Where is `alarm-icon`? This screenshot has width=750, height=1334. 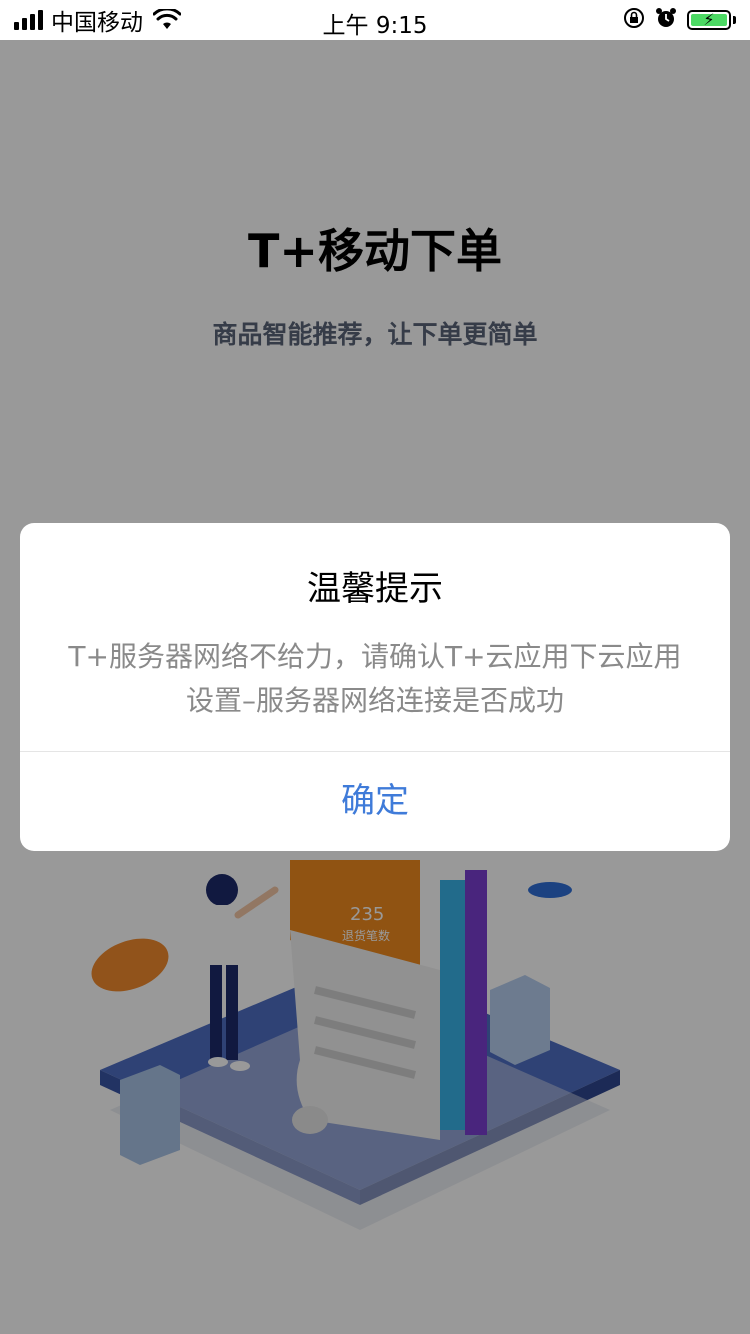
alarm-icon is located at coordinates (666, 20).